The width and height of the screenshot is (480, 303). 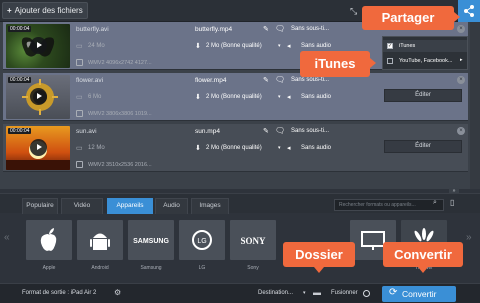 I want to click on add-files-button: + Ajouter des fichiers, so click(x=45, y=10).